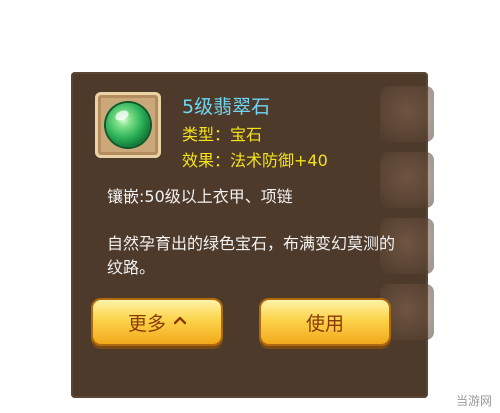 This screenshot has width=500, height=413. I want to click on socket-requirement: 镶嵌:50级以上衣甲、项链, so click(200, 196).